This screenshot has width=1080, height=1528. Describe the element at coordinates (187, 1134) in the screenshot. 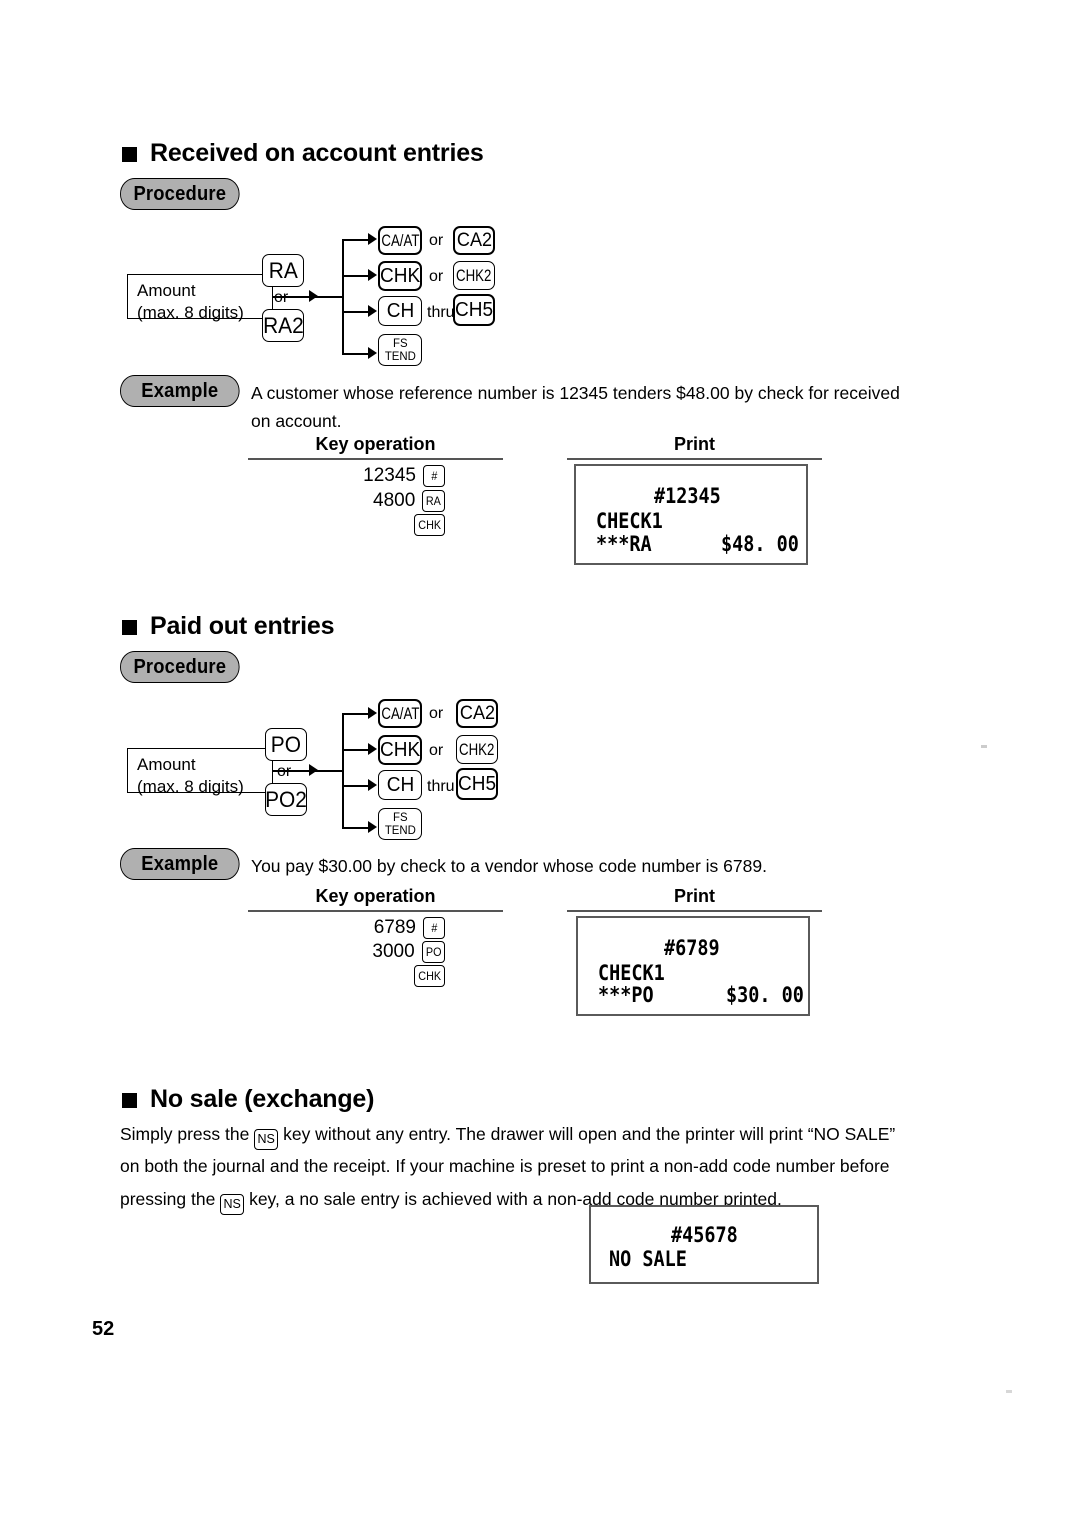

I see `no-sale-text-part1: Simply press the` at that location.